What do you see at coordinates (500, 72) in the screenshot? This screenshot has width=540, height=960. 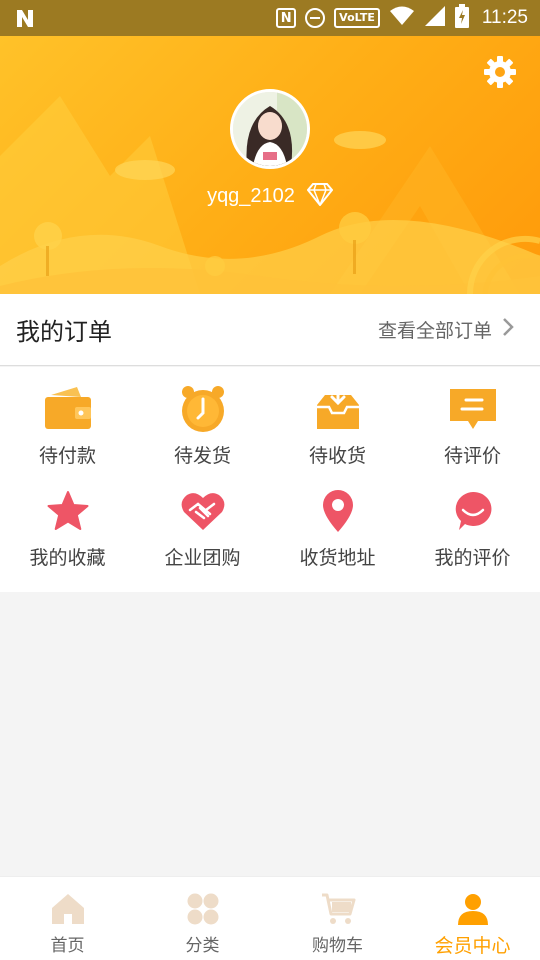 I see `settings-gear-icon` at bounding box center [500, 72].